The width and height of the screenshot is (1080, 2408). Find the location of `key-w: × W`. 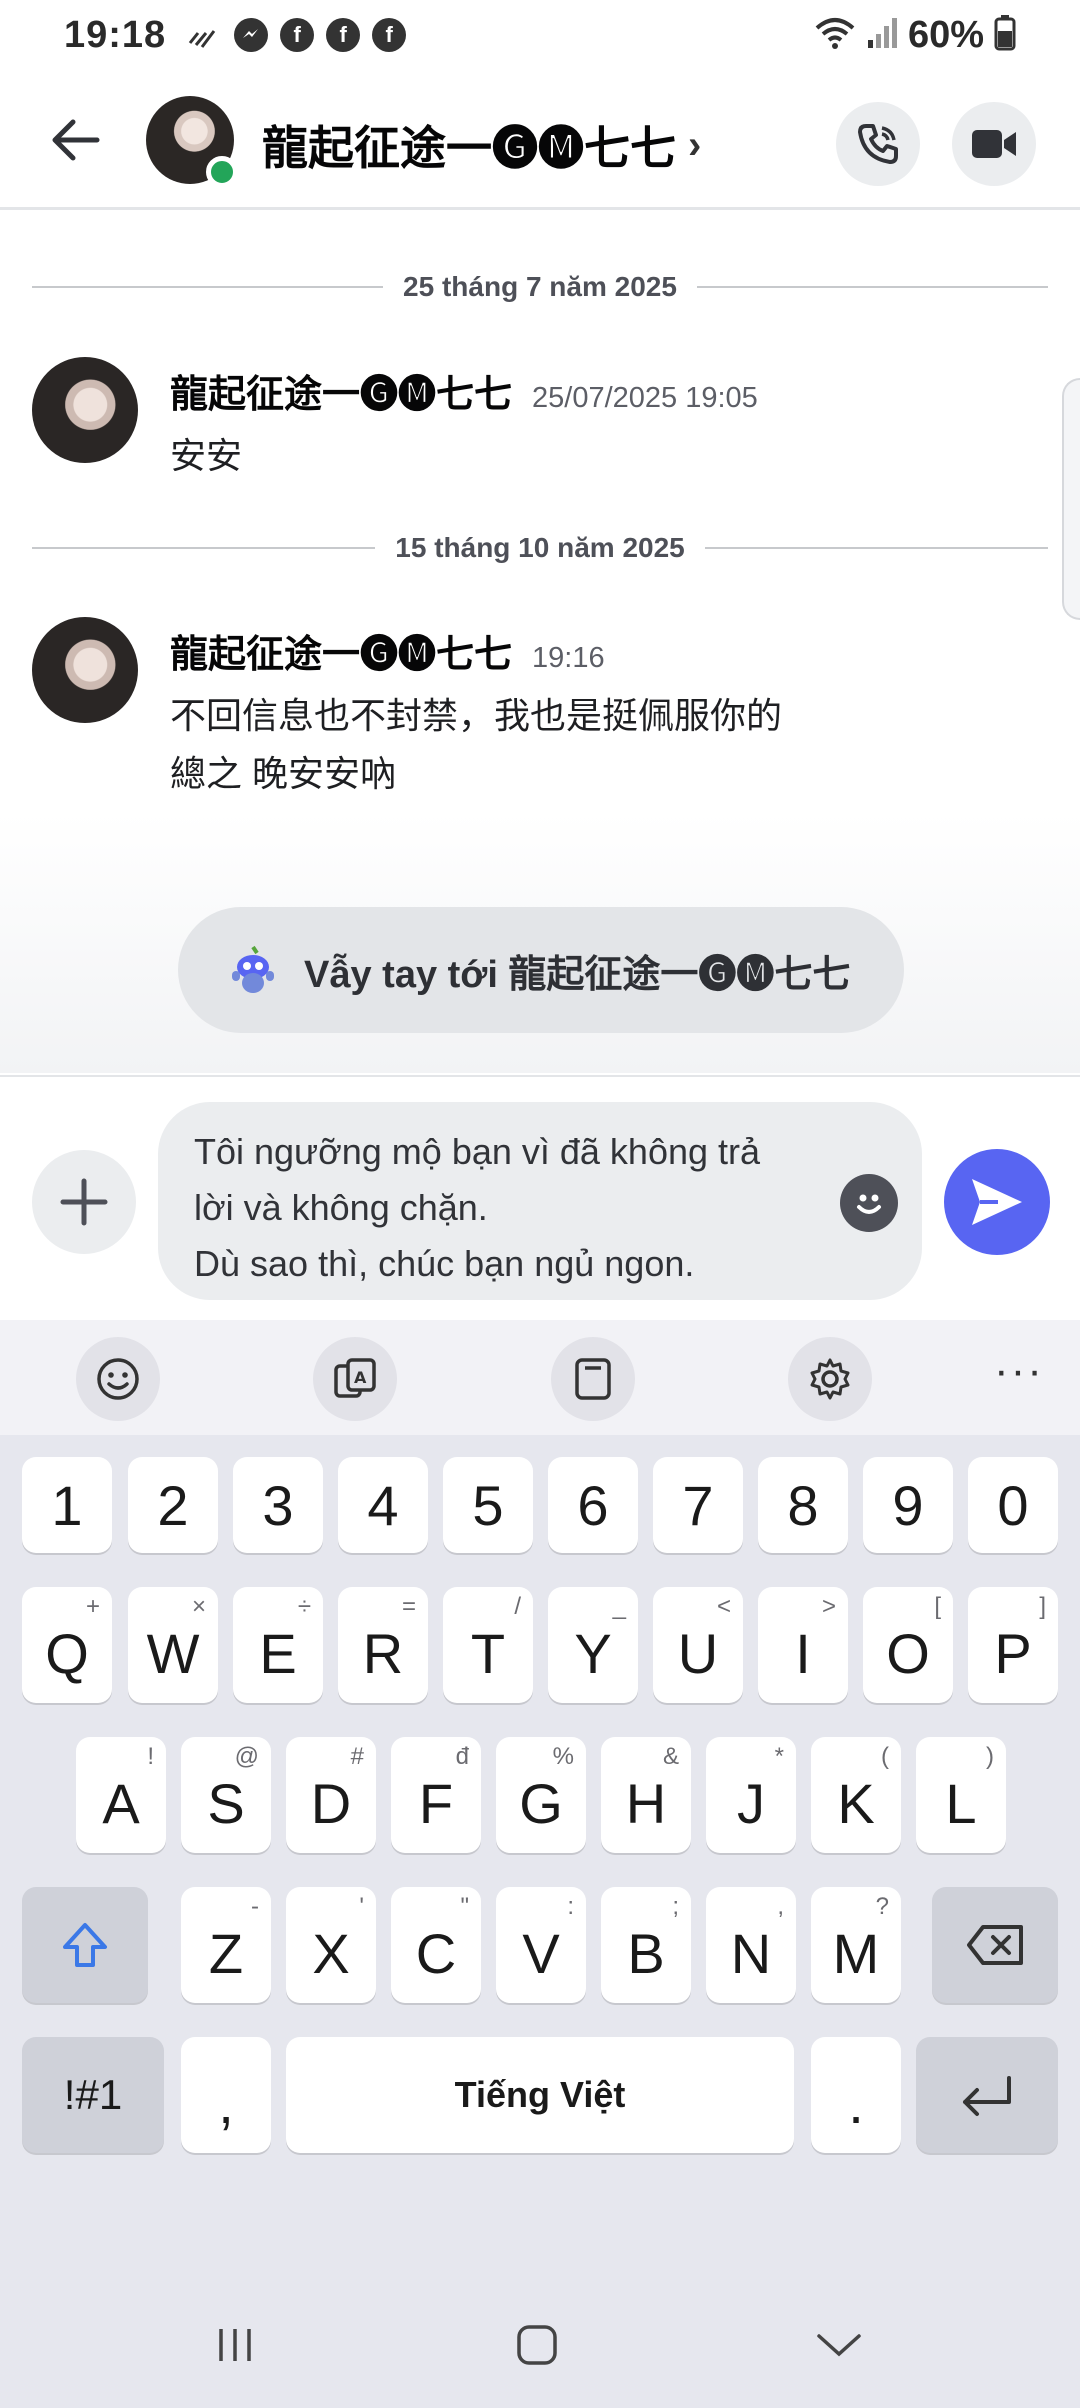

key-w: × W is located at coordinates (173, 1645).